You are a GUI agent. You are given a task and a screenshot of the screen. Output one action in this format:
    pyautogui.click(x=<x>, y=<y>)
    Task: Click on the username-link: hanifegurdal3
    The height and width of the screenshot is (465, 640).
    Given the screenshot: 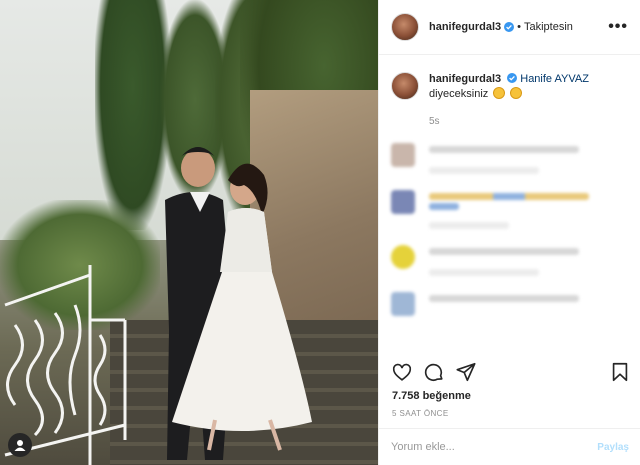 What is the action you would take?
    pyautogui.click(x=465, y=27)
    